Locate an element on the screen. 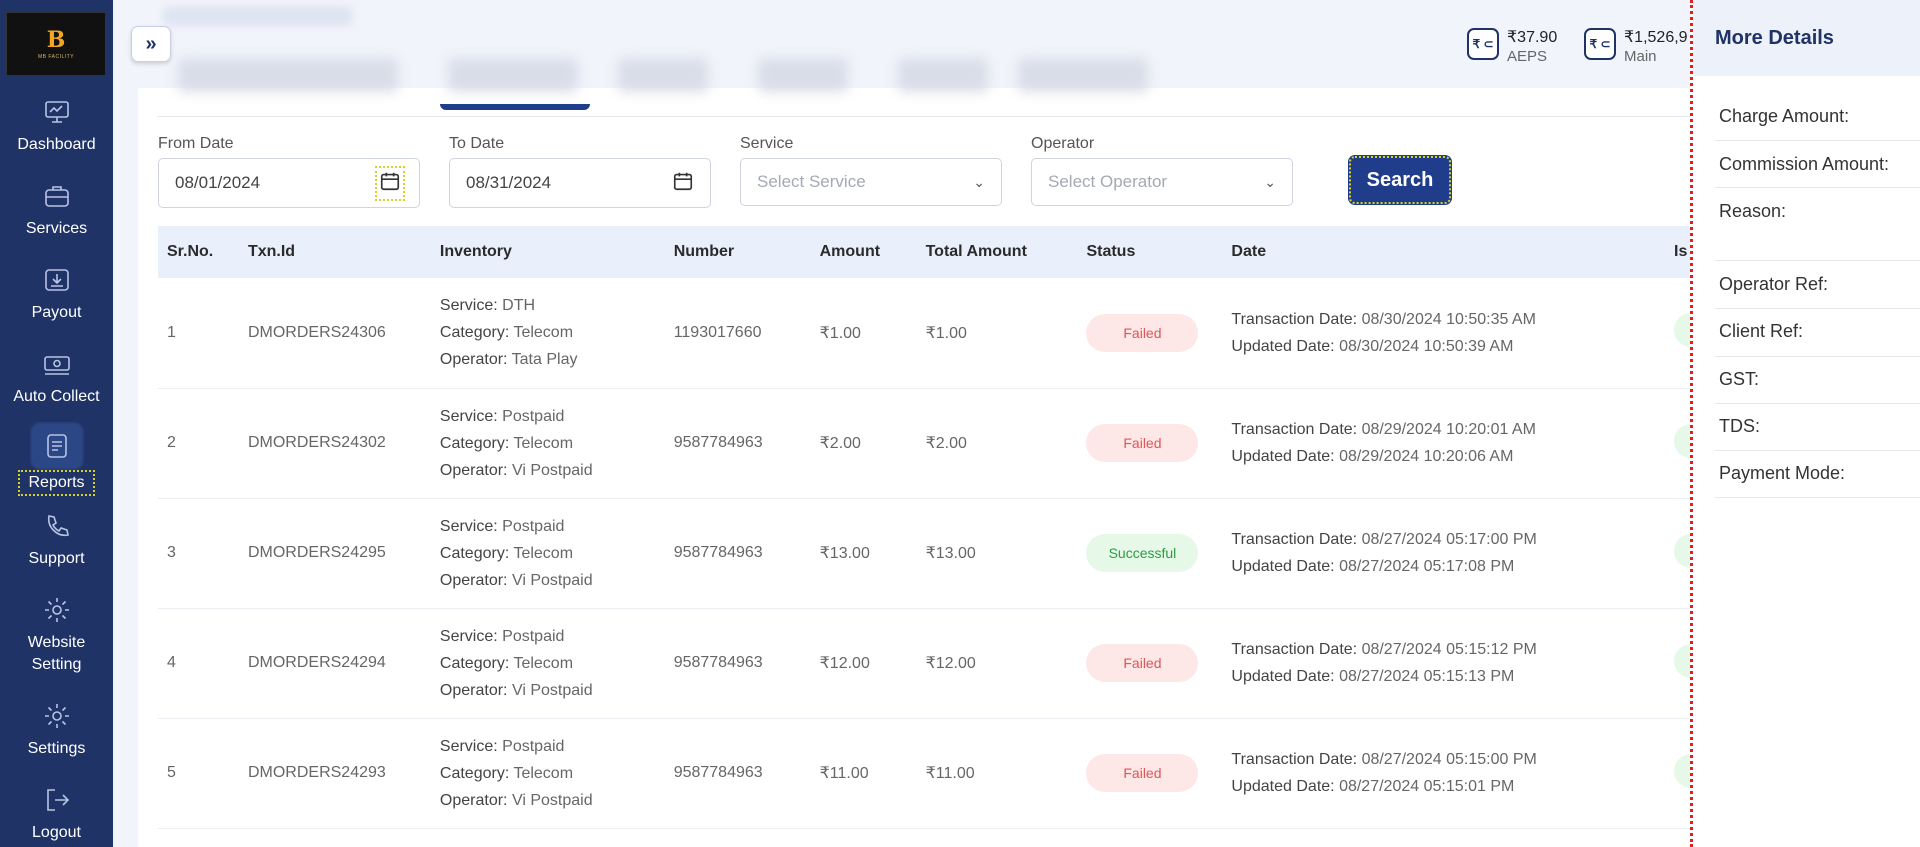 The width and height of the screenshot is (1920, 847). column-header: Number is located at coordinates (738, 252).